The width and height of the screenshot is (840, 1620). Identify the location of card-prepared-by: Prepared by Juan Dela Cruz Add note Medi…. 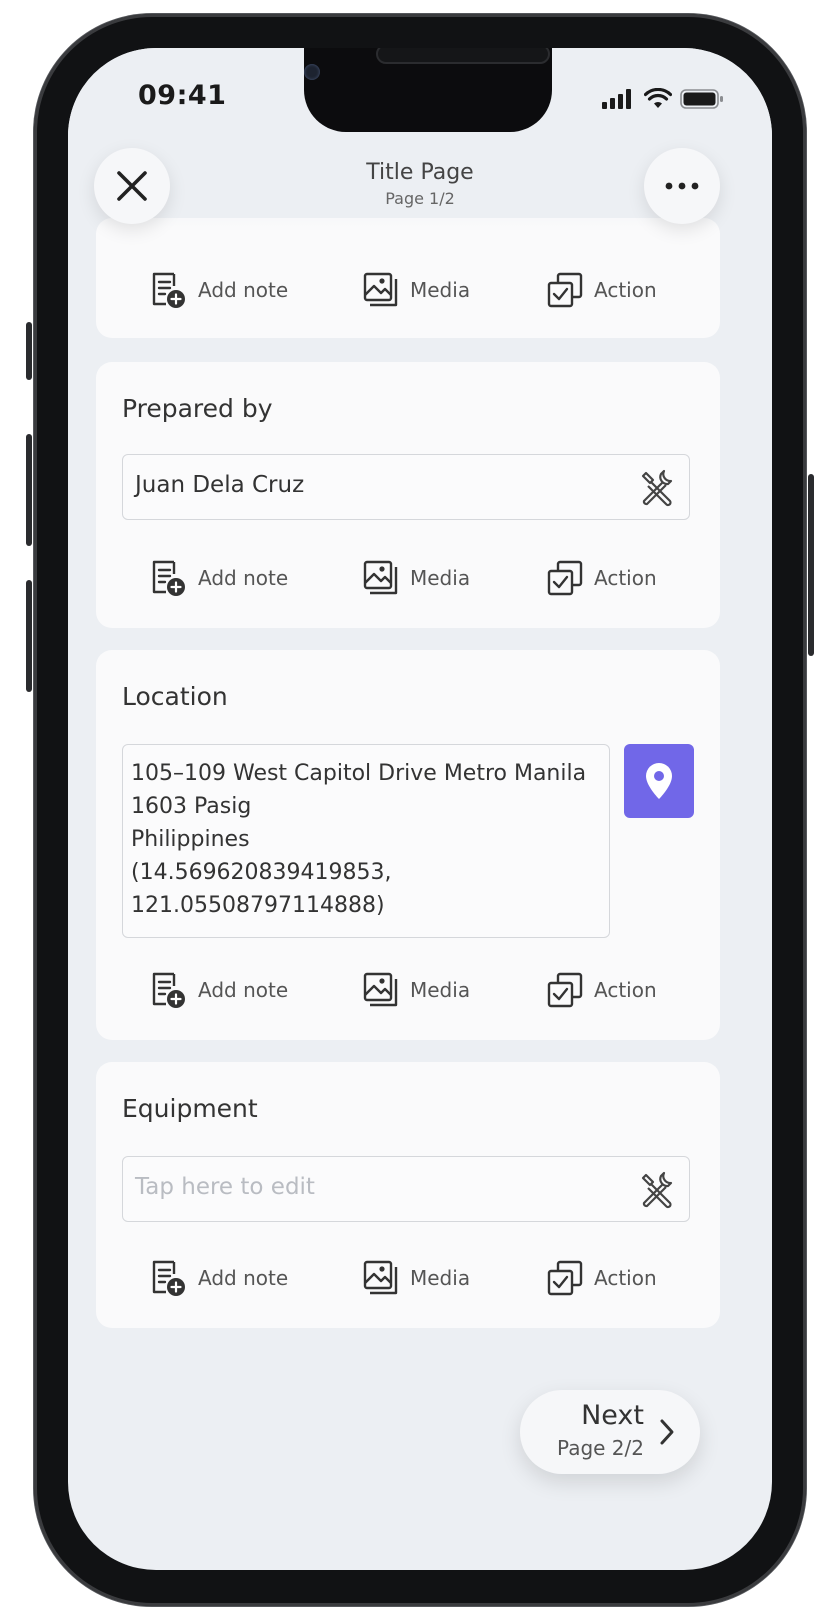
(408, 495).